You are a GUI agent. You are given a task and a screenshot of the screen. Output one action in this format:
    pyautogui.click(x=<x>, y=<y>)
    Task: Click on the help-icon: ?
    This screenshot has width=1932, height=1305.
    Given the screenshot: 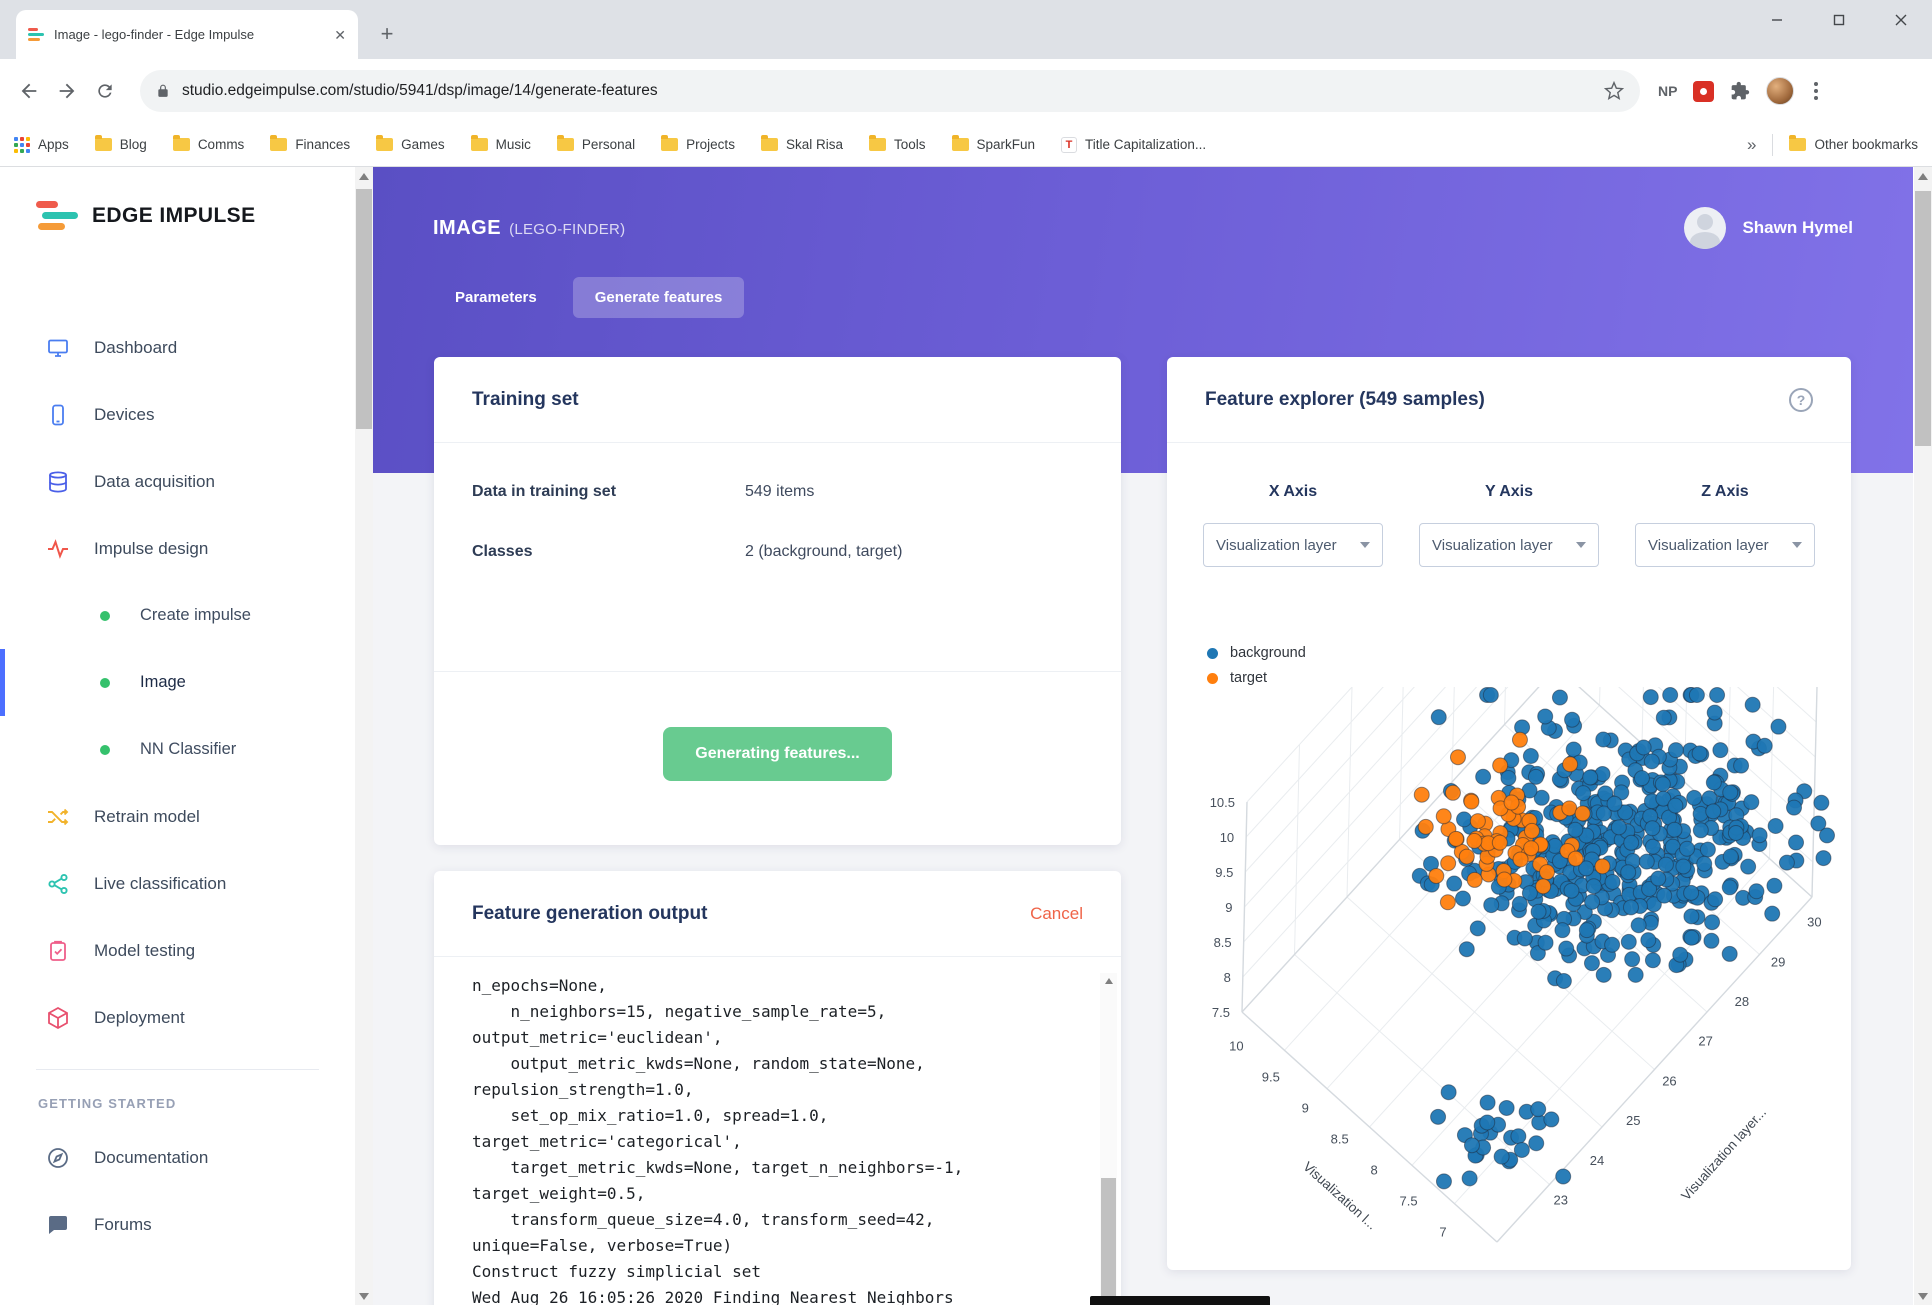 What is the action you would take?
    pyautogui.click(x=1801, y=399)
    